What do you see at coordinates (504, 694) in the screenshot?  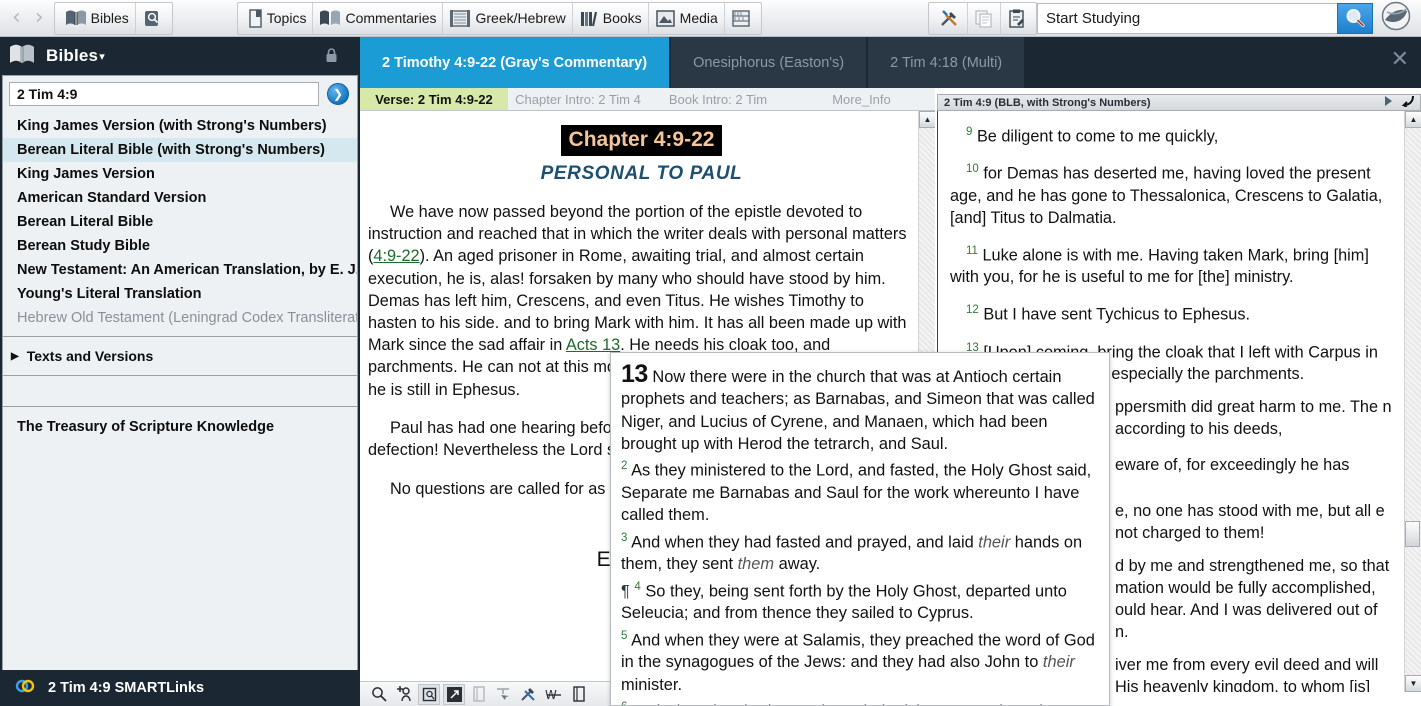 I see `branch-pointer-icon` at bounding box center [504, 694].